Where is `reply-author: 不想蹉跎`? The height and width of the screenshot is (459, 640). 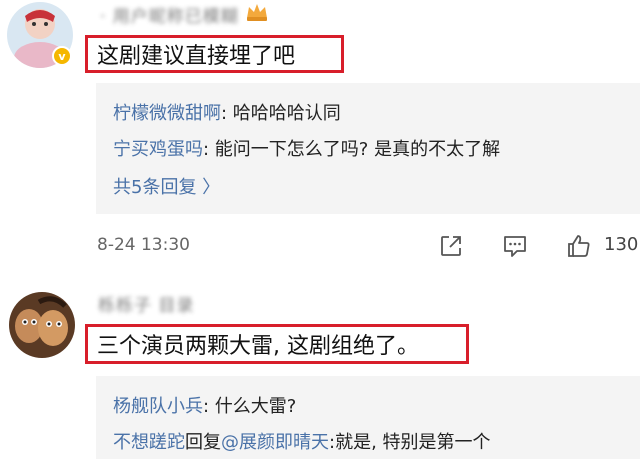 reply-author: 不想蹉跎 is located at coordinates (149, 442).